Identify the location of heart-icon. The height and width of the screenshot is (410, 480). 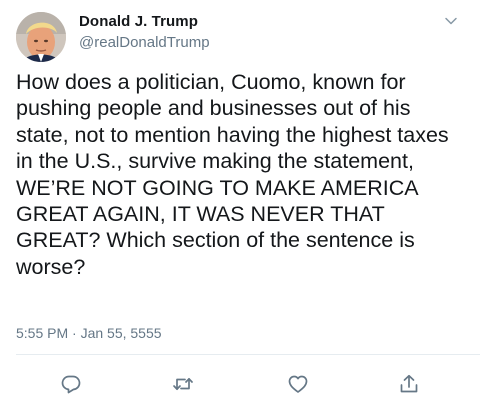
(298, 384).